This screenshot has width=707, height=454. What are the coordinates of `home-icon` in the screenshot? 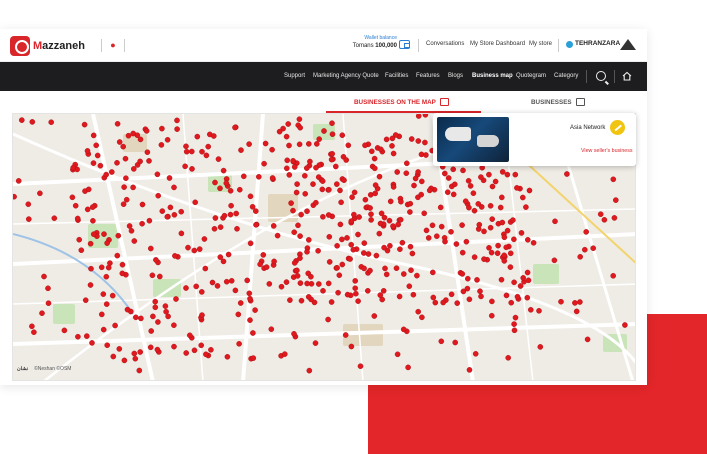 It's located at (627, 76).